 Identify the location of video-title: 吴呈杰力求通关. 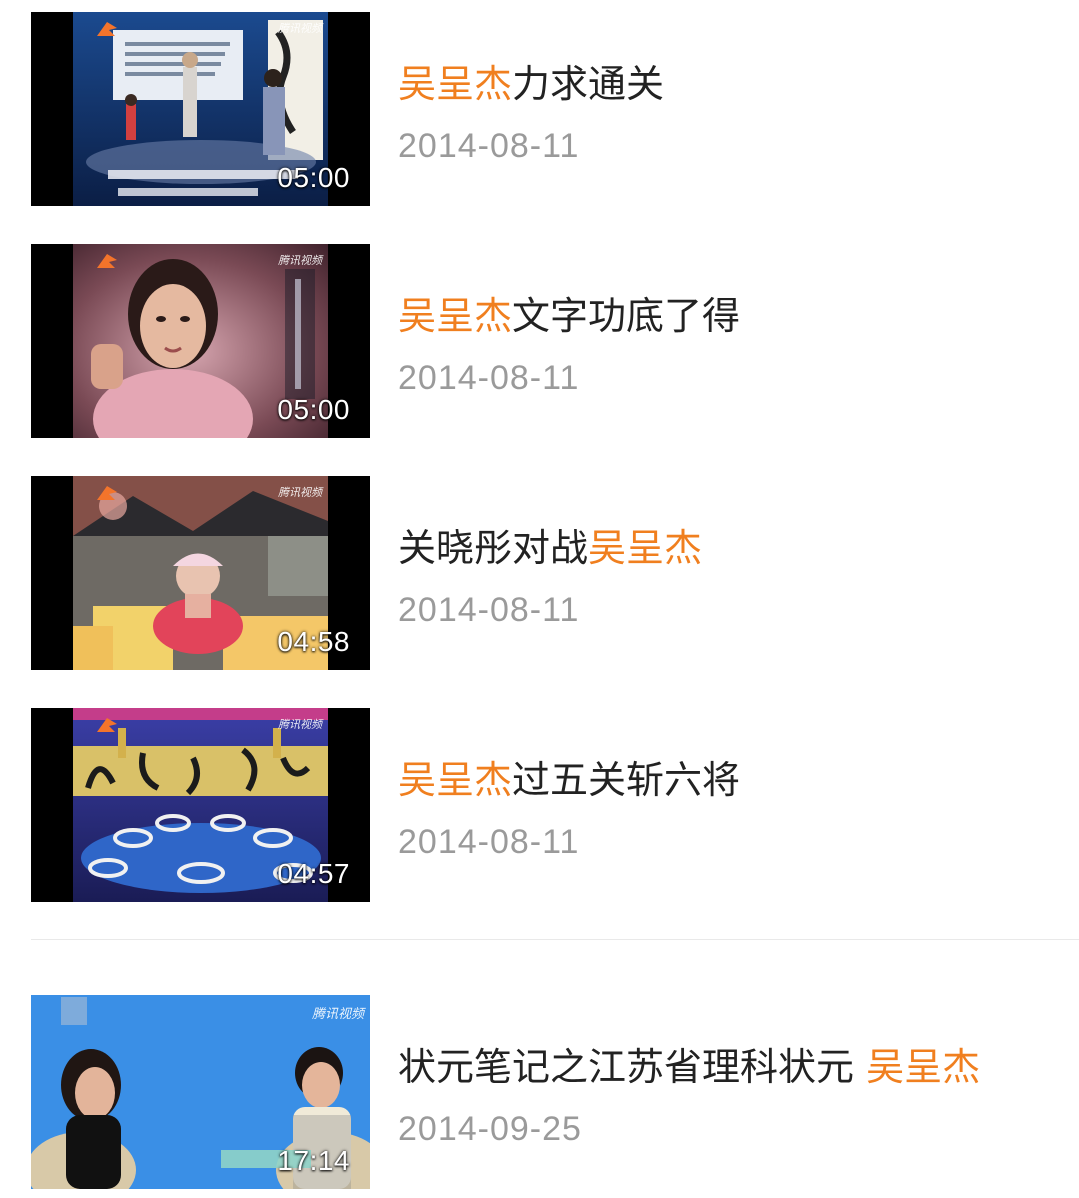
(531, 84).